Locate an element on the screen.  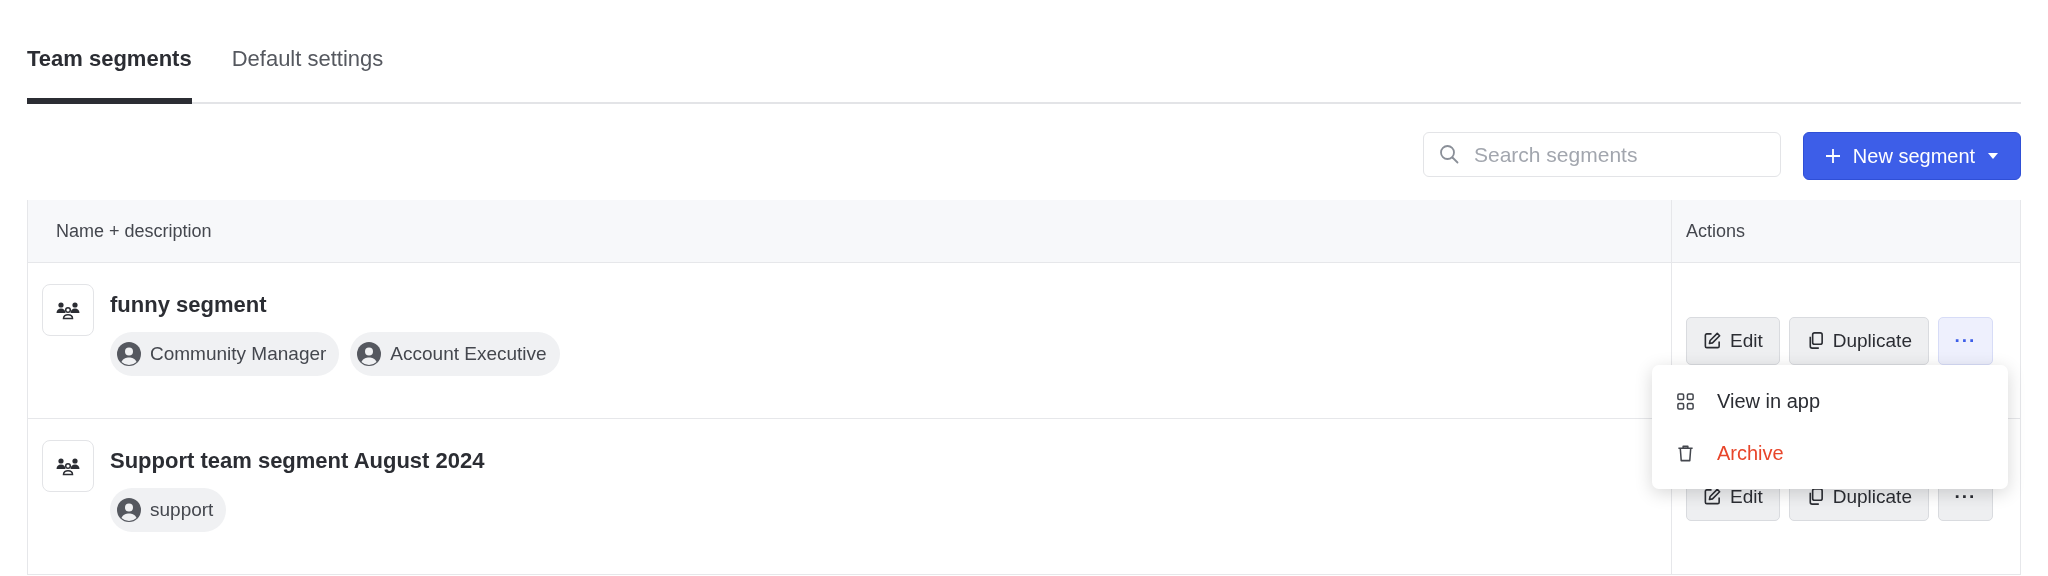
grid-icon is located at coordinates (1685, 401).